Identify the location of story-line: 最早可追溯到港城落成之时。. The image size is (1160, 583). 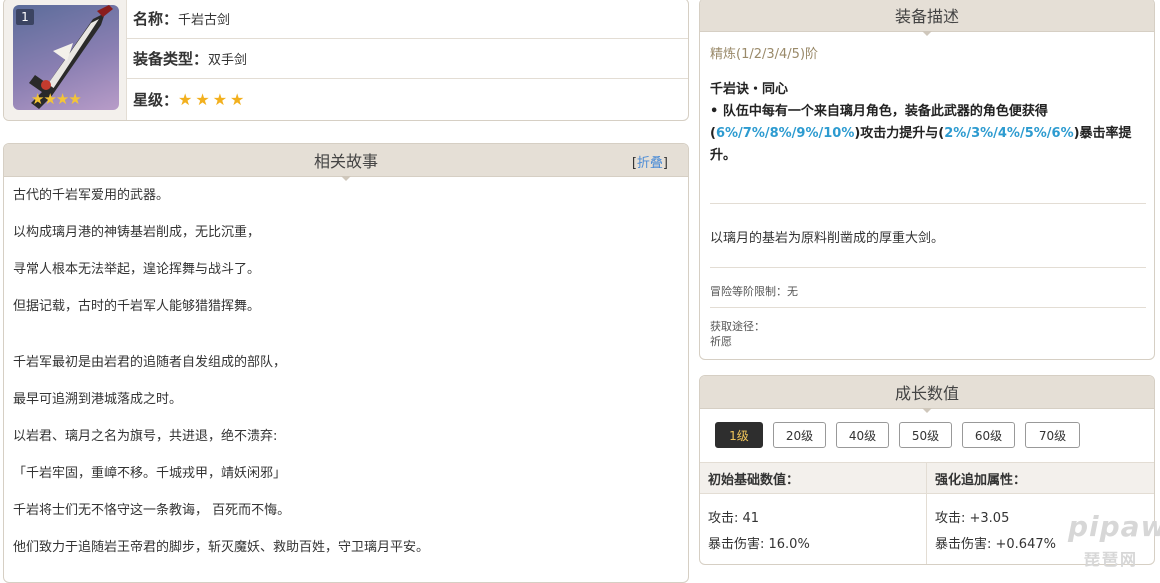
(98, 399).